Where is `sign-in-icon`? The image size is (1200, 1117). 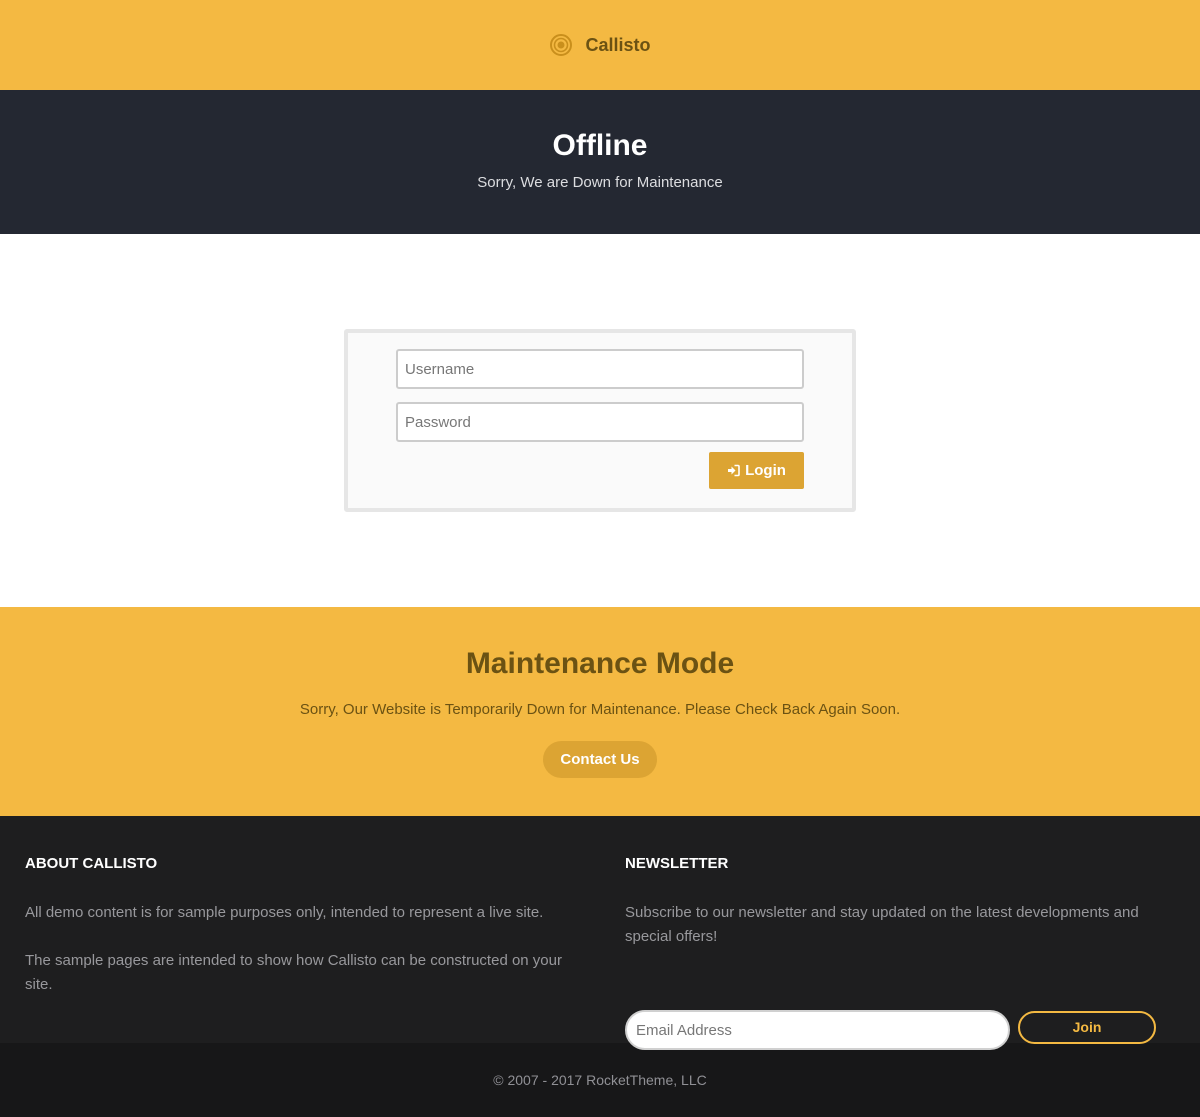
sign-in-icon is located at coordinates (733, 470).